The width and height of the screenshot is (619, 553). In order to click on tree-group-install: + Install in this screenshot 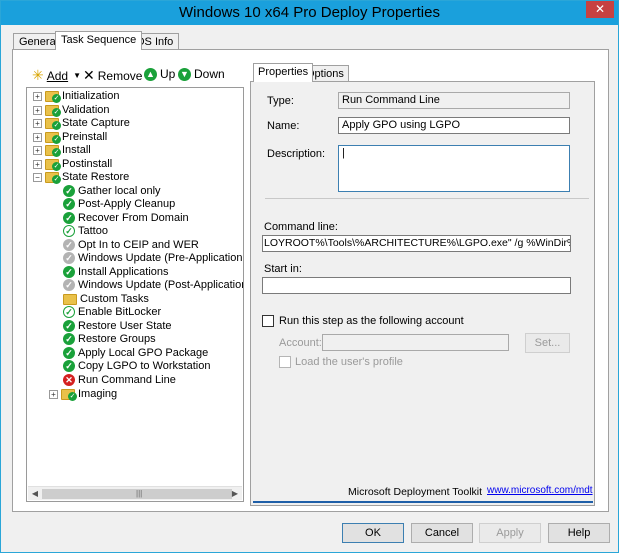, I will do `click(62, 150)`.